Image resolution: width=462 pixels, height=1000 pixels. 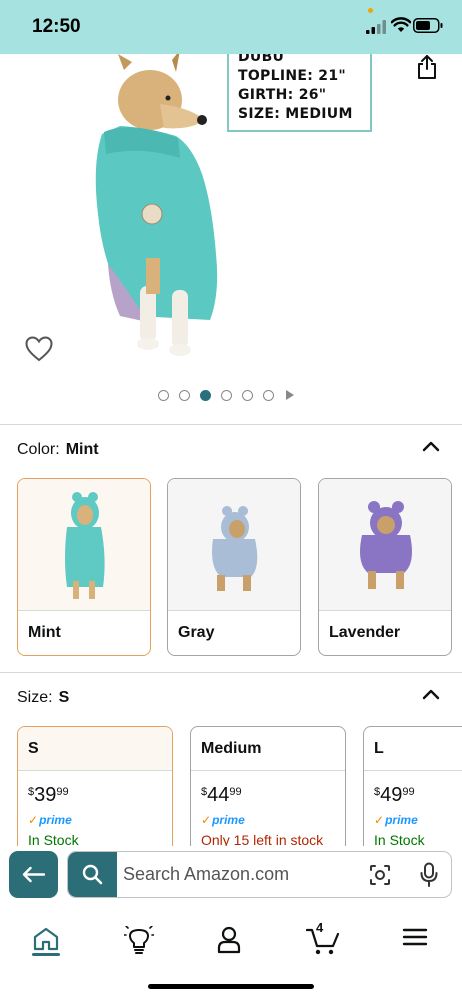 I want to click on search-bar-container, so click(x=231, y=878).